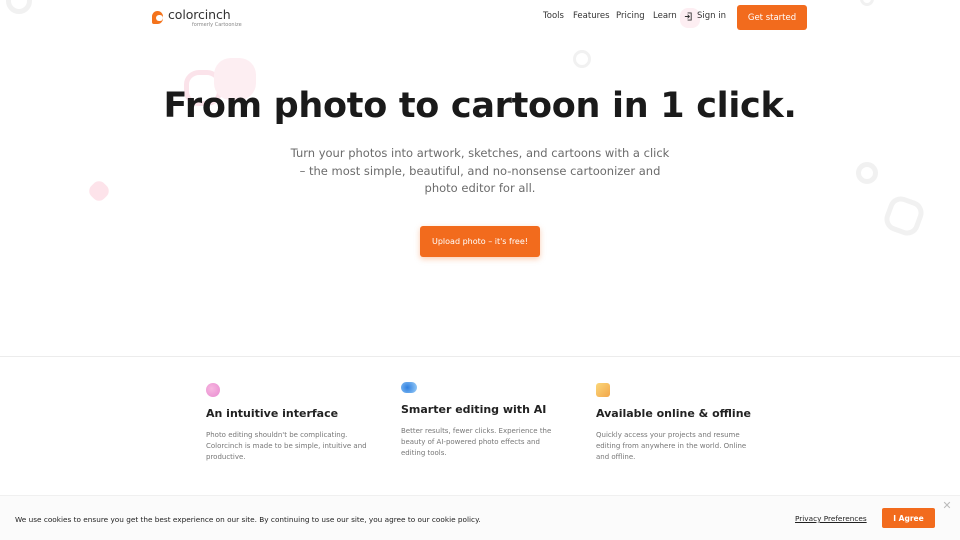 The height and width of the screenshot is (540, 960). Describe the element at coordinates (603, 390) in the screenshot. I see `online-offline-icon` at that location.